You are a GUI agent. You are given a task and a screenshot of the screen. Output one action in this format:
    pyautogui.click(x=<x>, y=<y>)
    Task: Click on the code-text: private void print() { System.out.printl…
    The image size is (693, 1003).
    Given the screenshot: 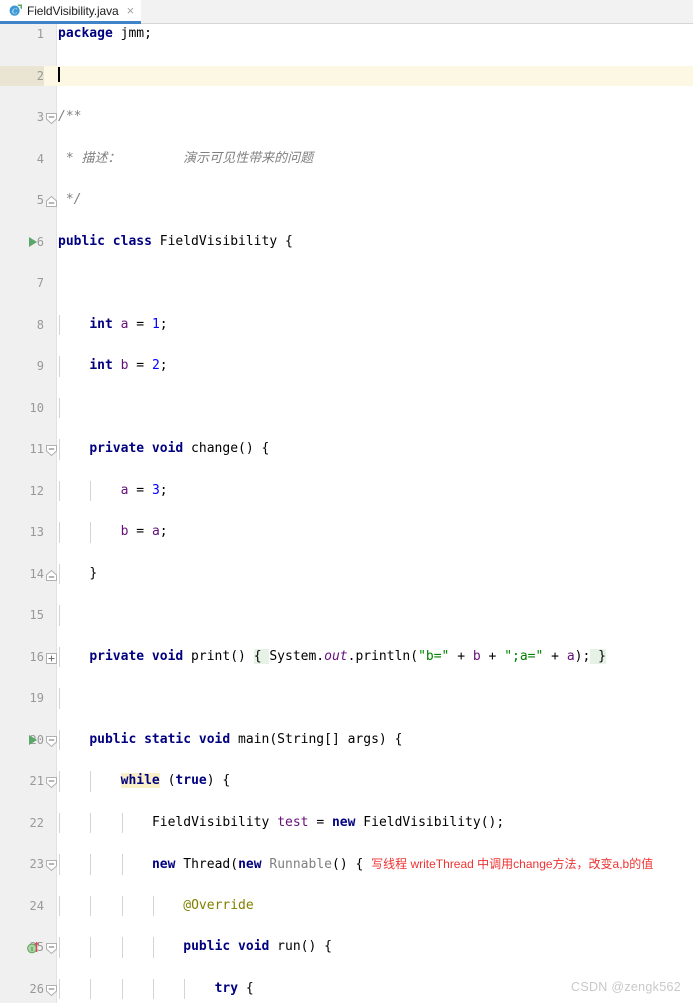 What is the action you would take?
    pyautogui.click(x=391, y=657)
    